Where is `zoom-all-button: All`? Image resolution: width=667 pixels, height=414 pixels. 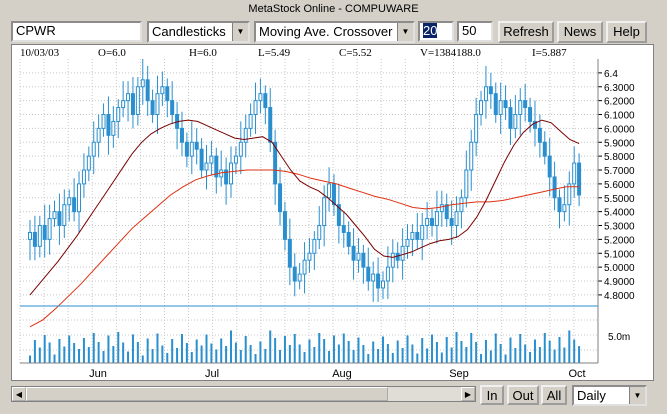
zoom-all-button: All is located at coordinates (554, 395).